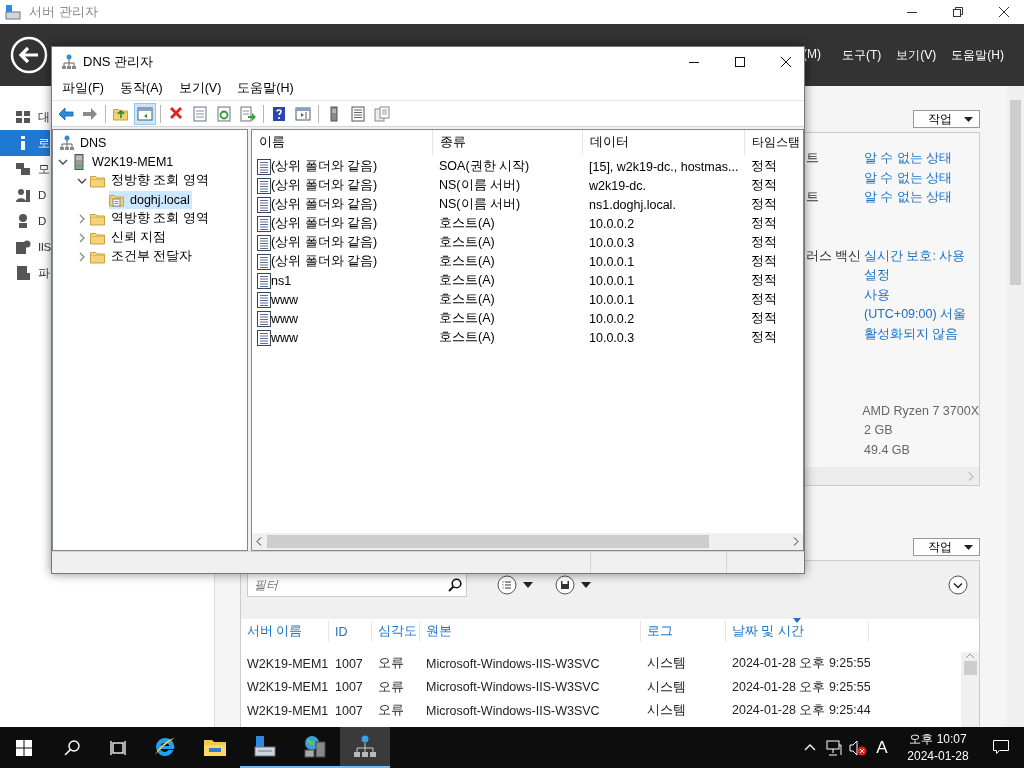  I want to click on property-value: 49.4 GB, so click(887, 449).